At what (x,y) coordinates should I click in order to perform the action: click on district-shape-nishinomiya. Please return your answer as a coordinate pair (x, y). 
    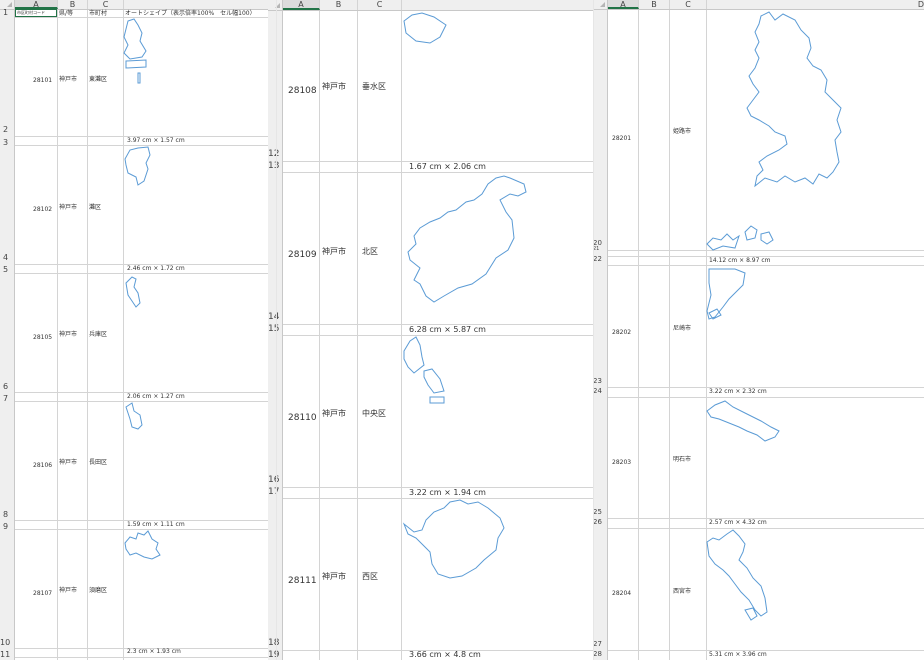
    Looking at the image, I should click on (740, 578).